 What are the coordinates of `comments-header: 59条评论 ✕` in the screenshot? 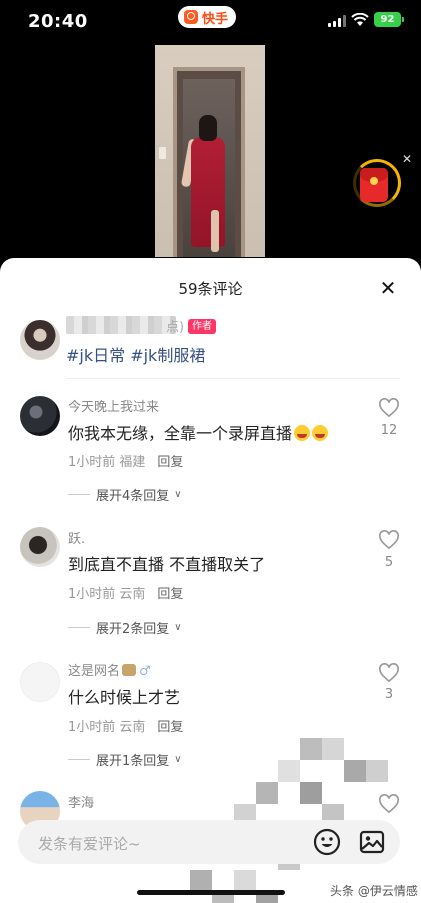 It's located at (210, 290).